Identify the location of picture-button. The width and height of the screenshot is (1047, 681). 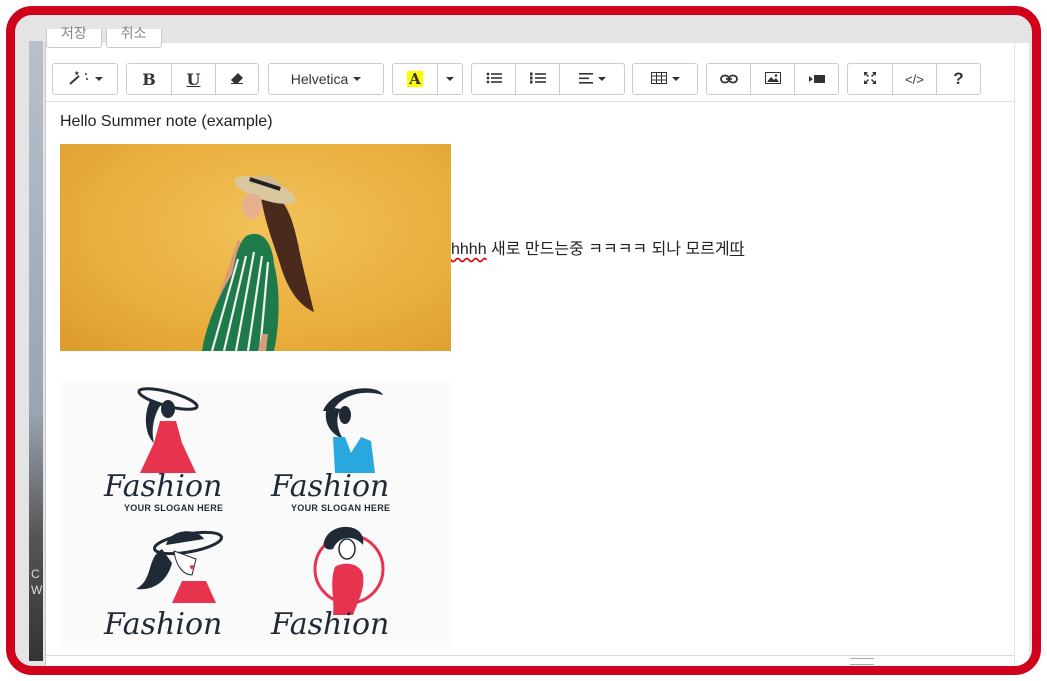
(772, 79).